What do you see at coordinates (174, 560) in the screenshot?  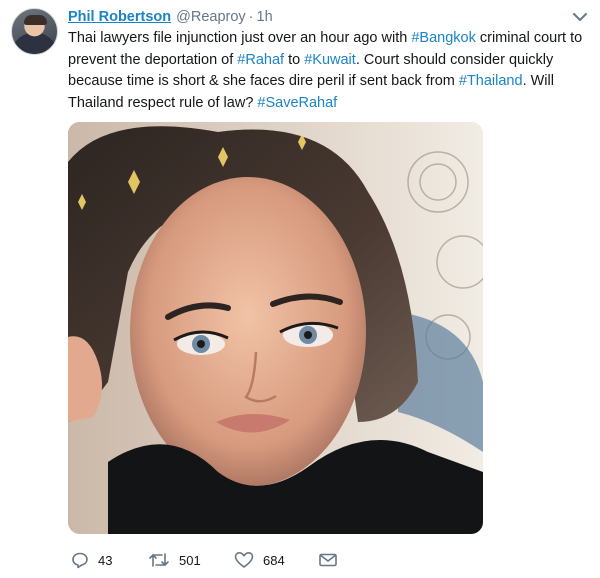 I see `retweet-button: 501` at bounding box center [174, 560].